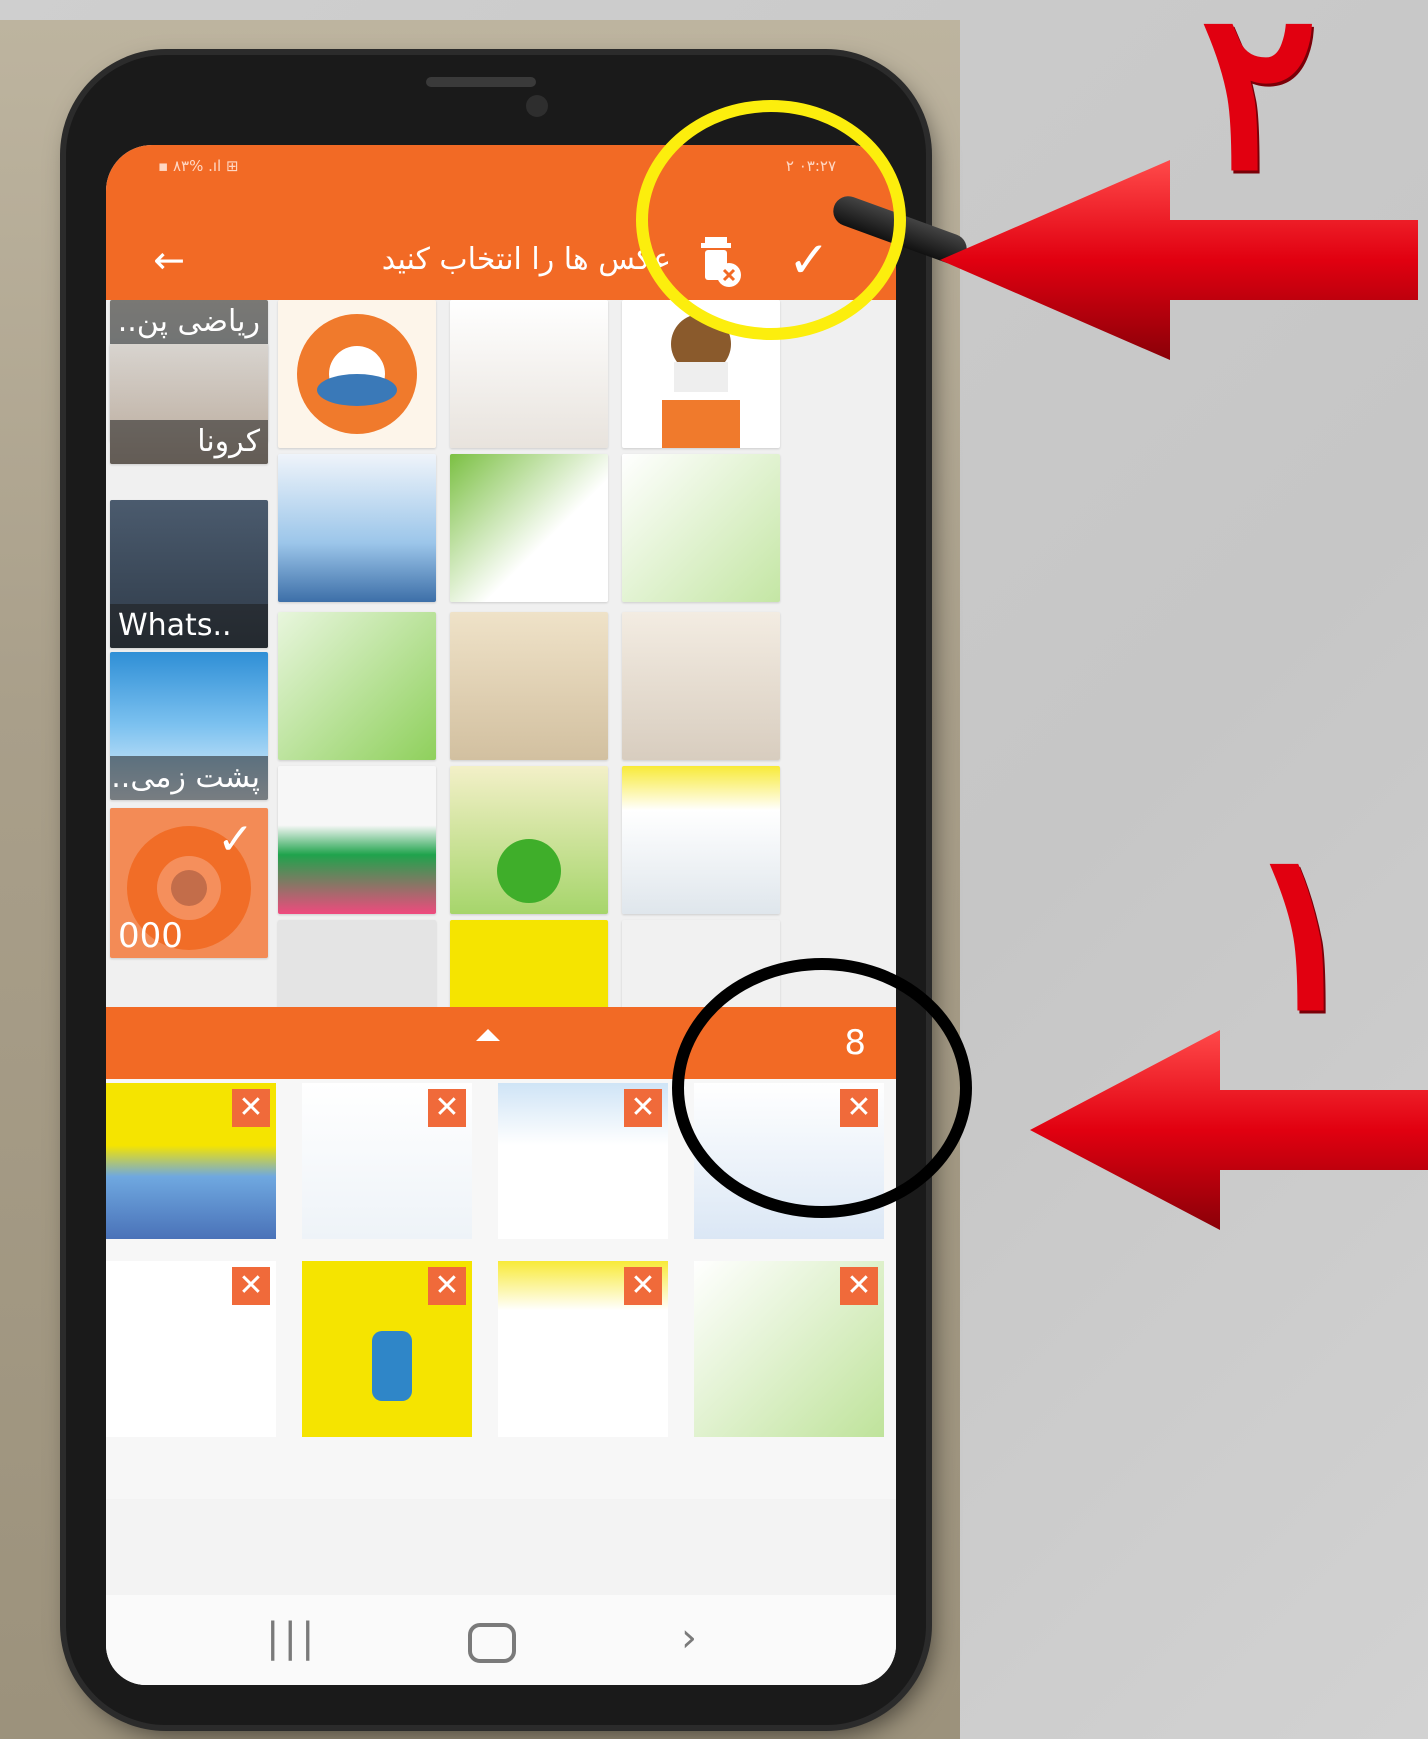  Describe the element at coordinates (189, 626) in the screenshot. I see `album-label: Whats..` at that location.